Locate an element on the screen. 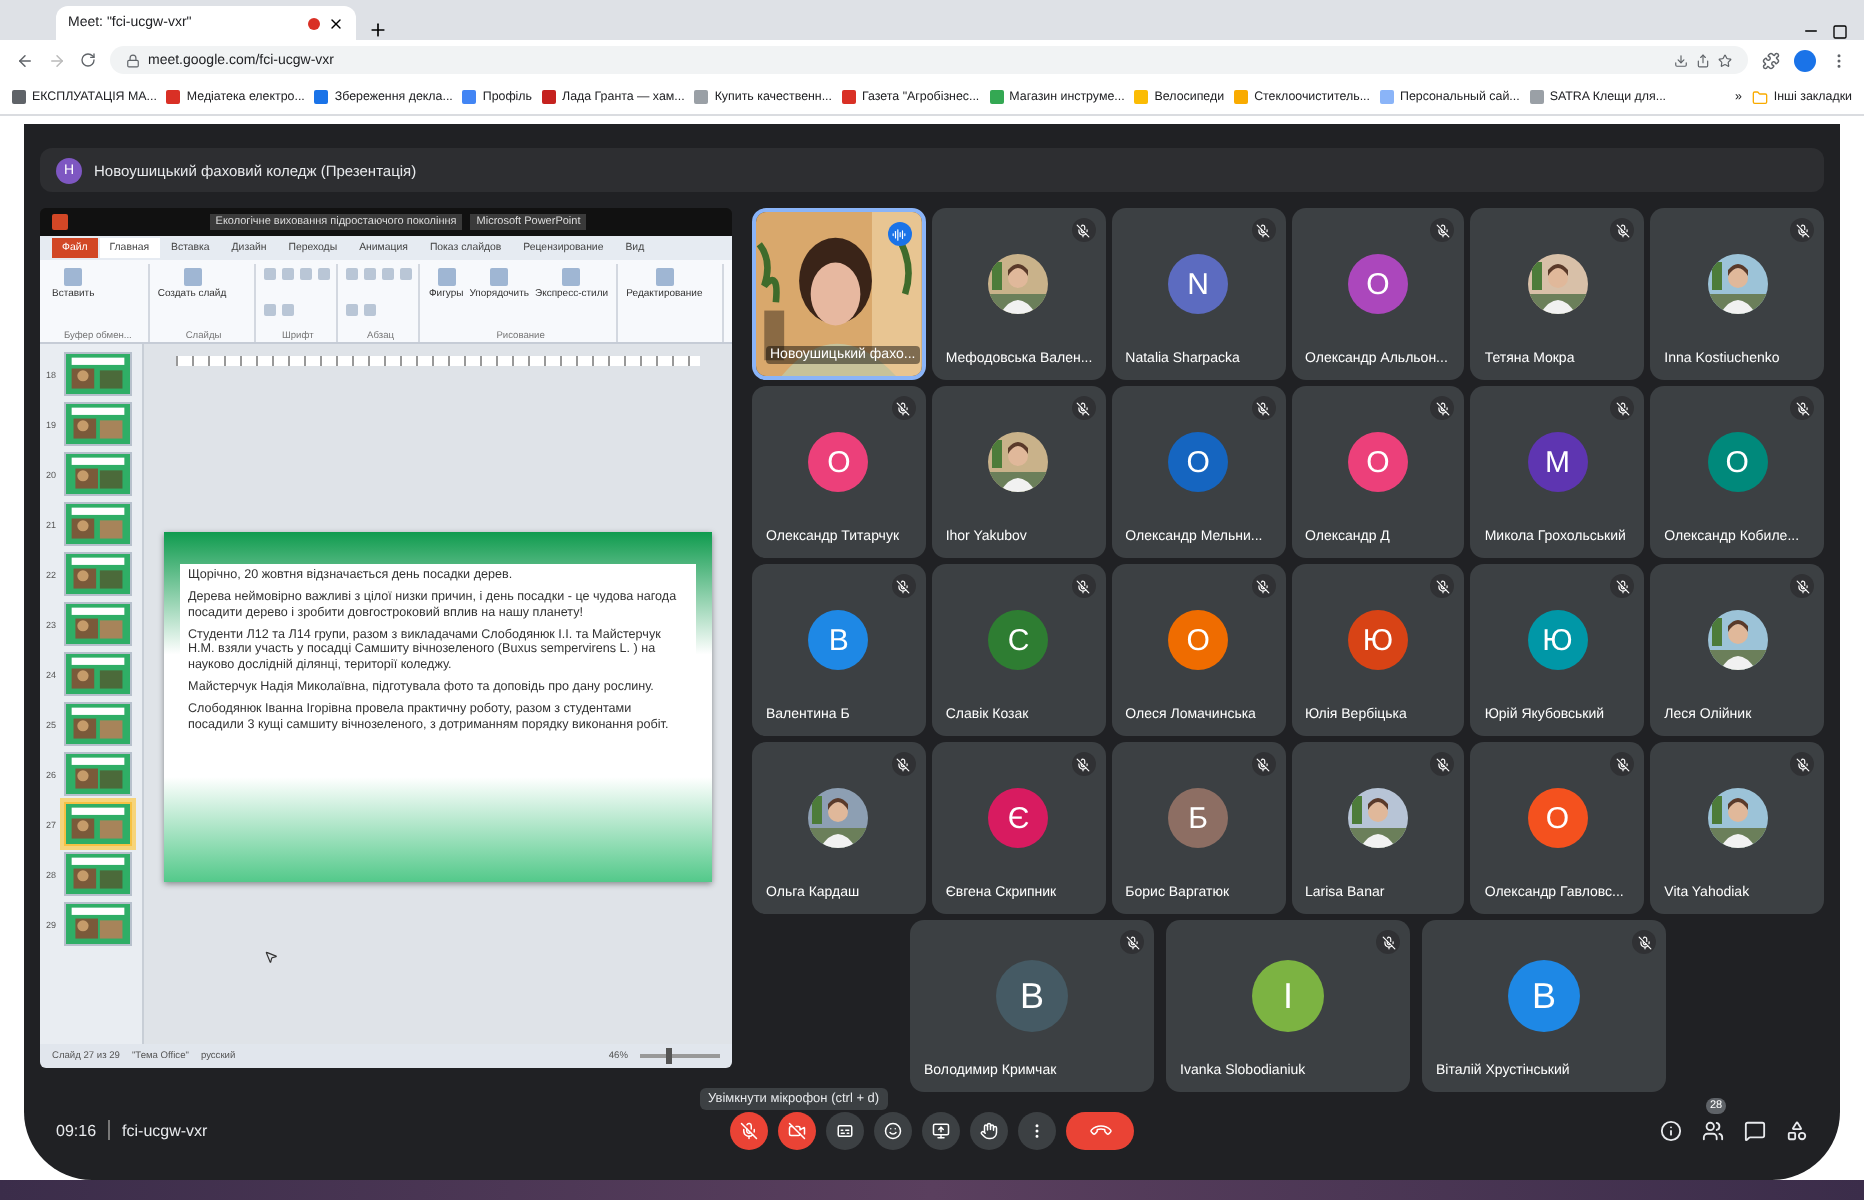  back-icon is located at coordinates (25, 60).